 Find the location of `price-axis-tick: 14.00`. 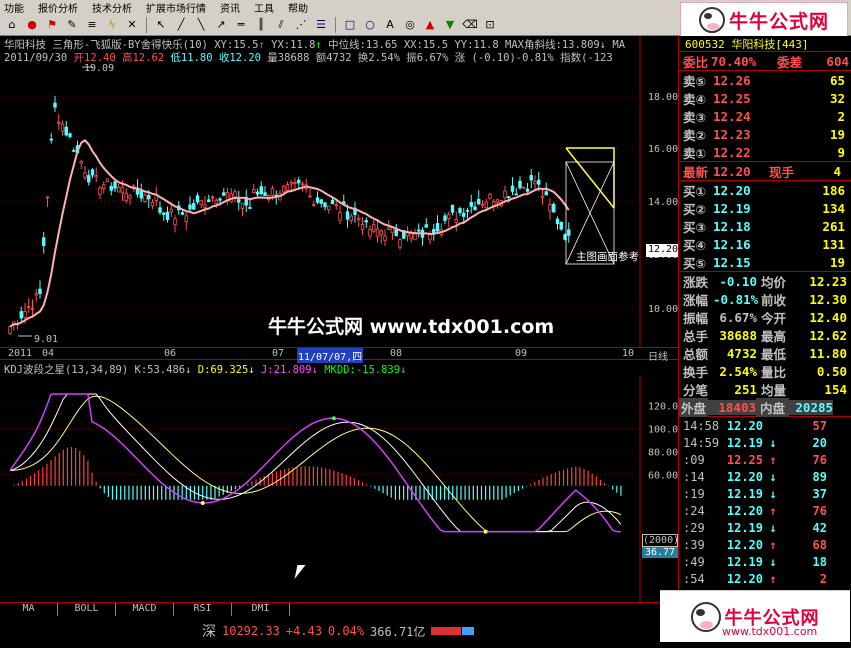

price-axis-tick: 14.00 is located at coordinates (663, 202).